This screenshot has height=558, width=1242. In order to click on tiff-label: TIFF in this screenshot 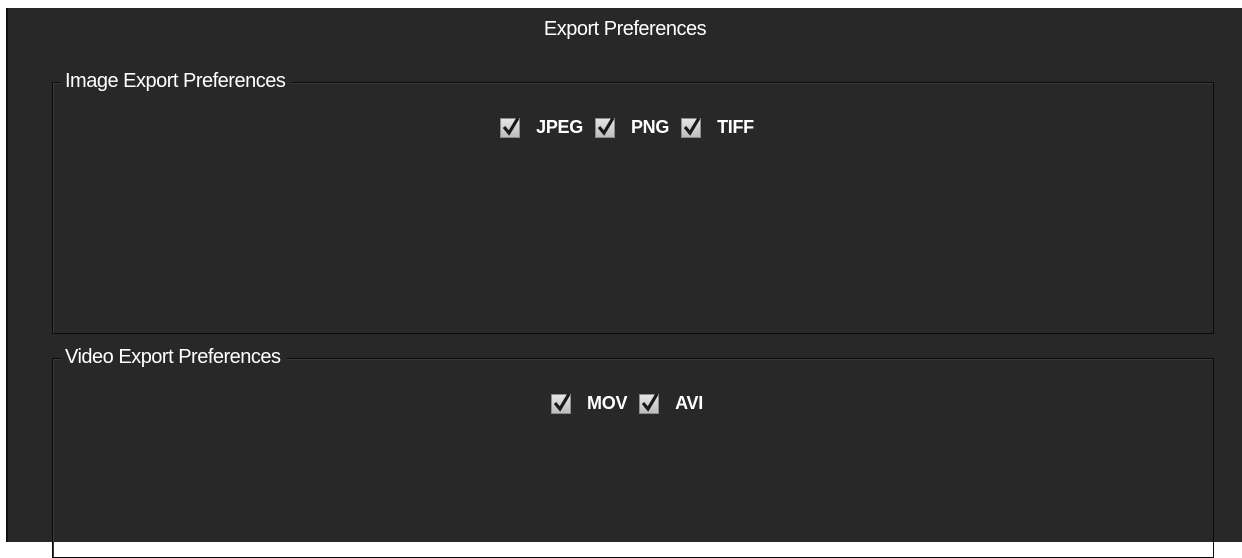, I will do `click(735, 127)`.